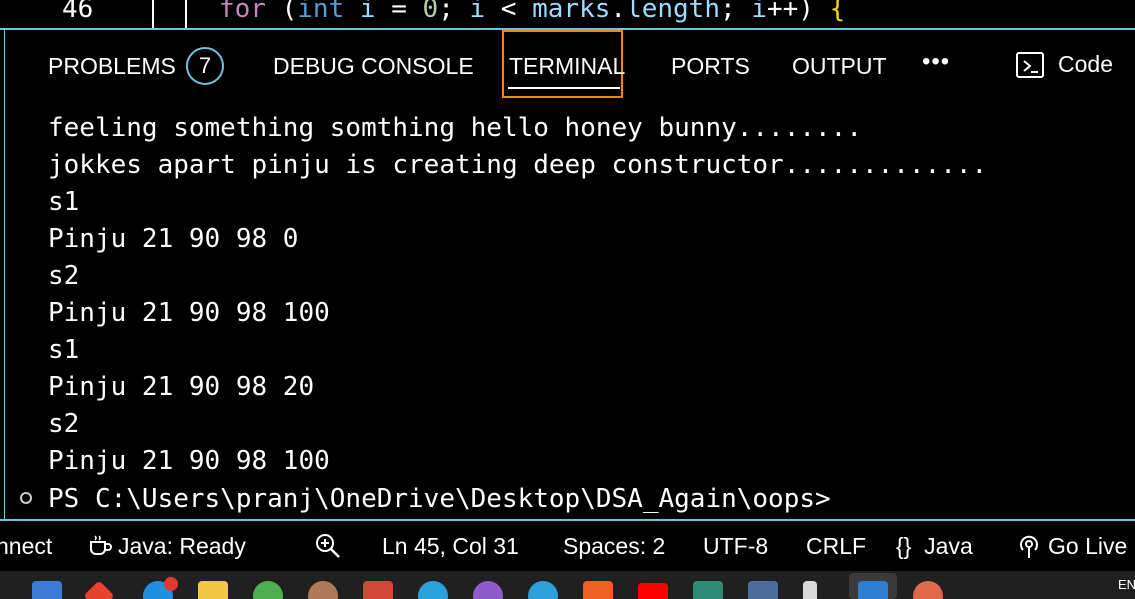  Describe the element at coordinates (433, 590) in the screenshot. I see `telegram-icon` at that location.